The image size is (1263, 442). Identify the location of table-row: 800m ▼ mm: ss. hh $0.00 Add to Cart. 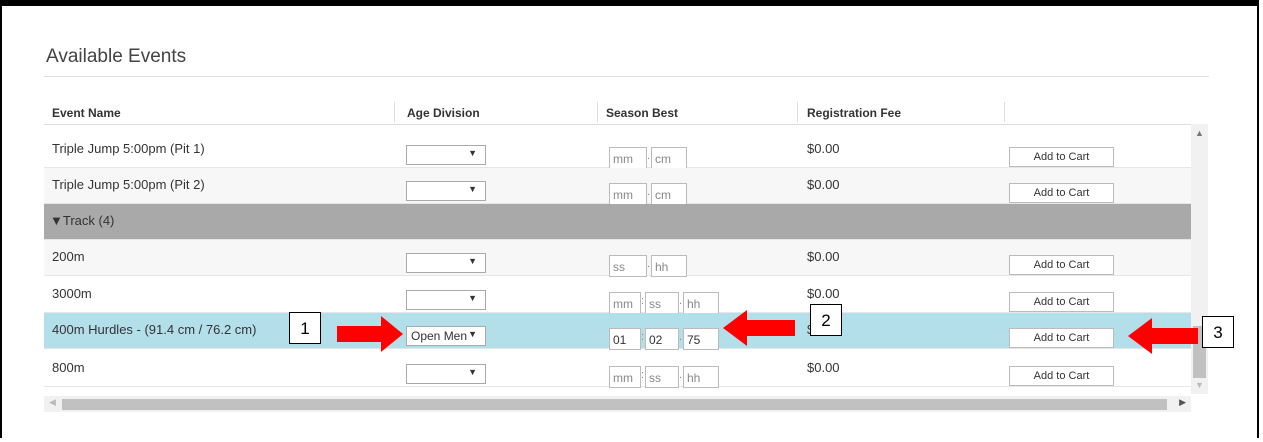
(617, 369).